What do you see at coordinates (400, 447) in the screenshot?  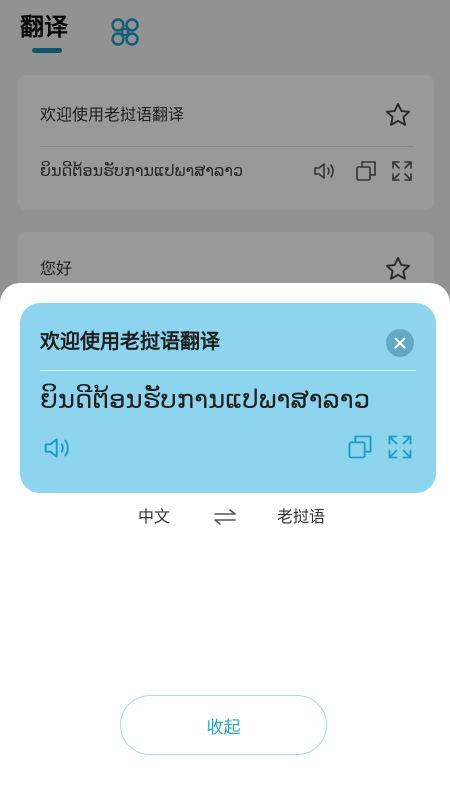 I see `expand-icon` at bounding box center [400, 447].